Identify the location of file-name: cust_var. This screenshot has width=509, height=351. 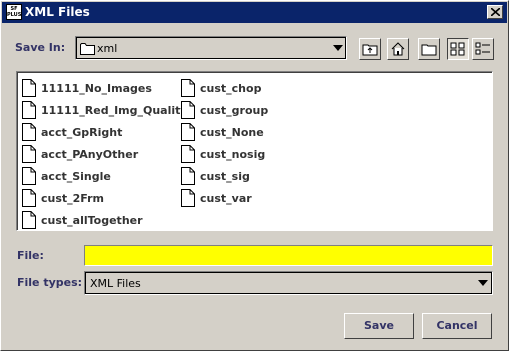
(226, 198).